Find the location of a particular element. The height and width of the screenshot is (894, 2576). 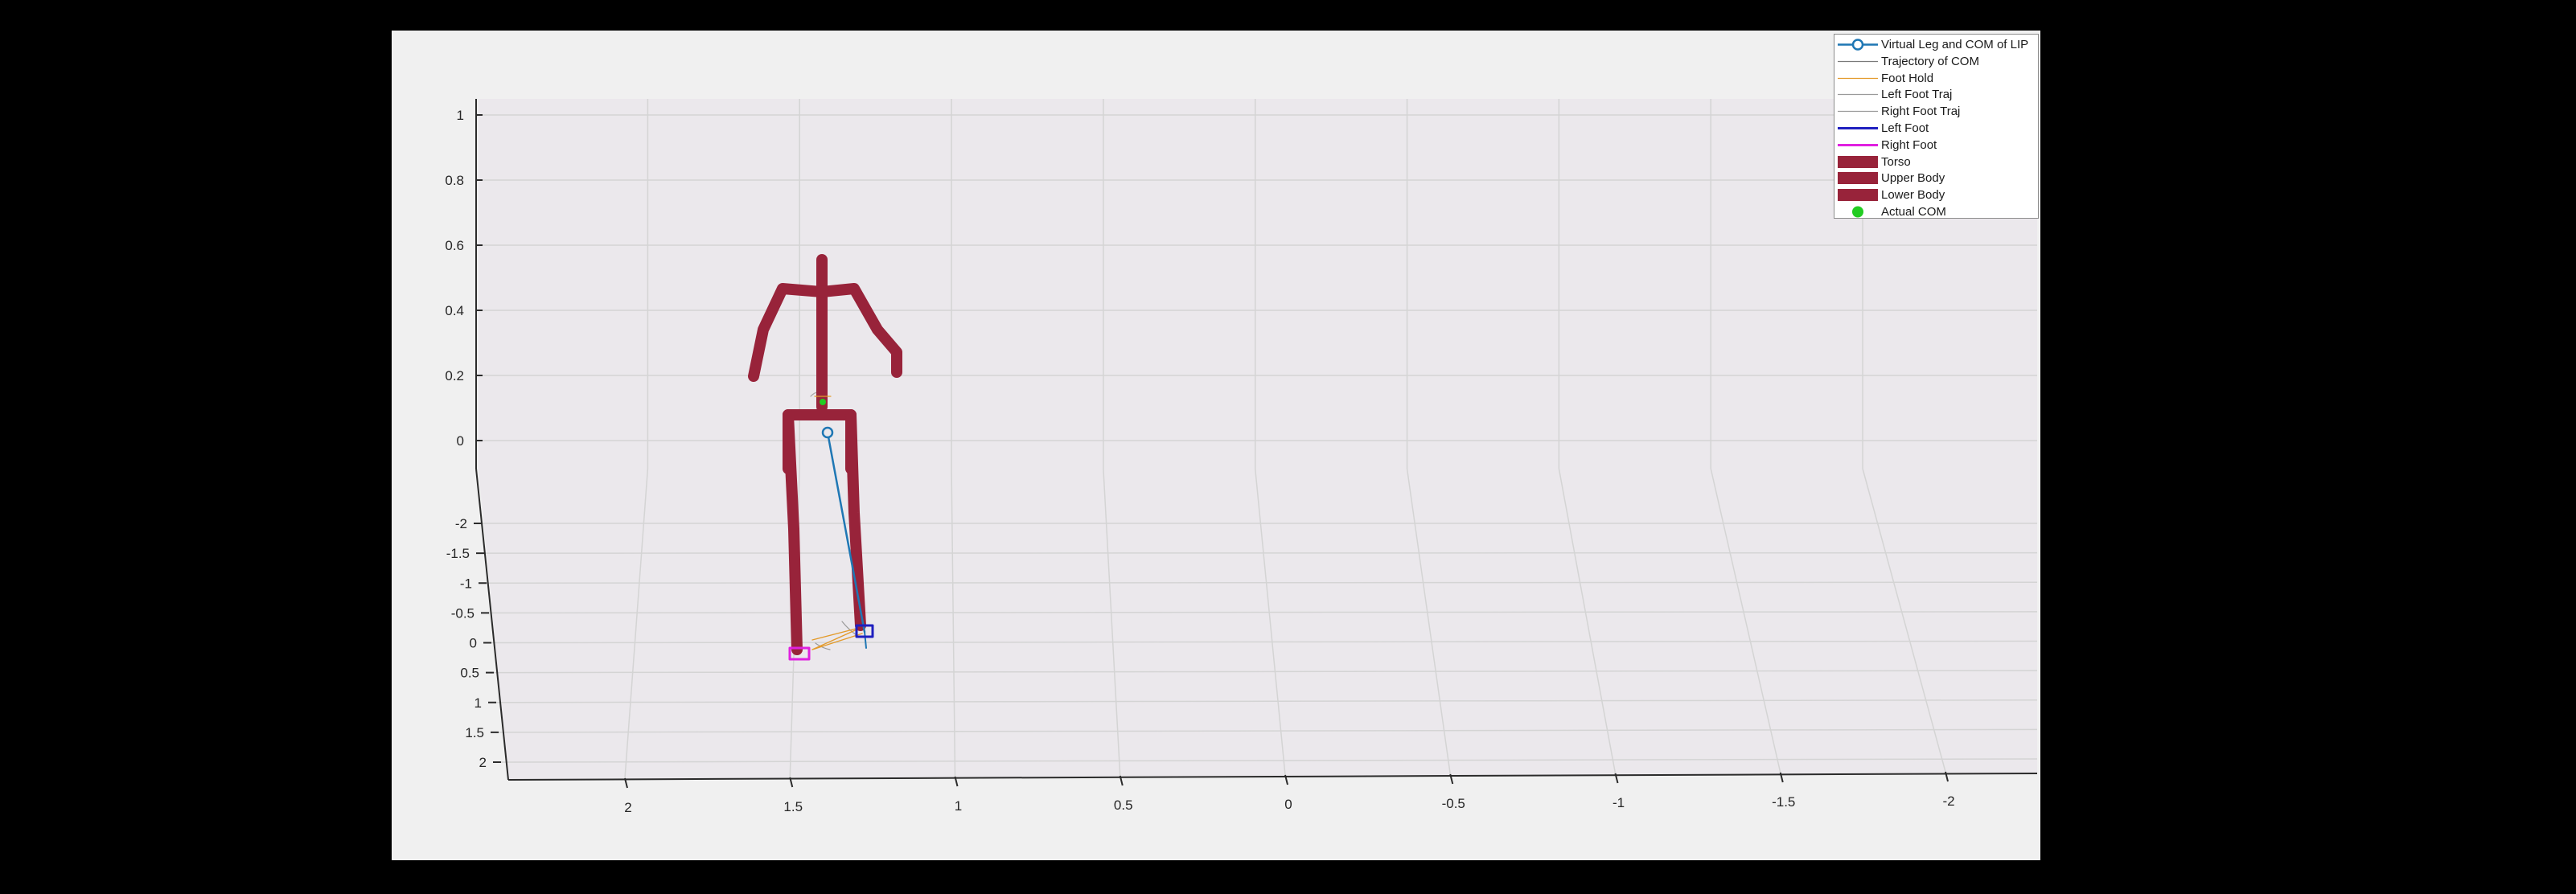

x-tick-label: 0 is located at coordinates (1288, 804).